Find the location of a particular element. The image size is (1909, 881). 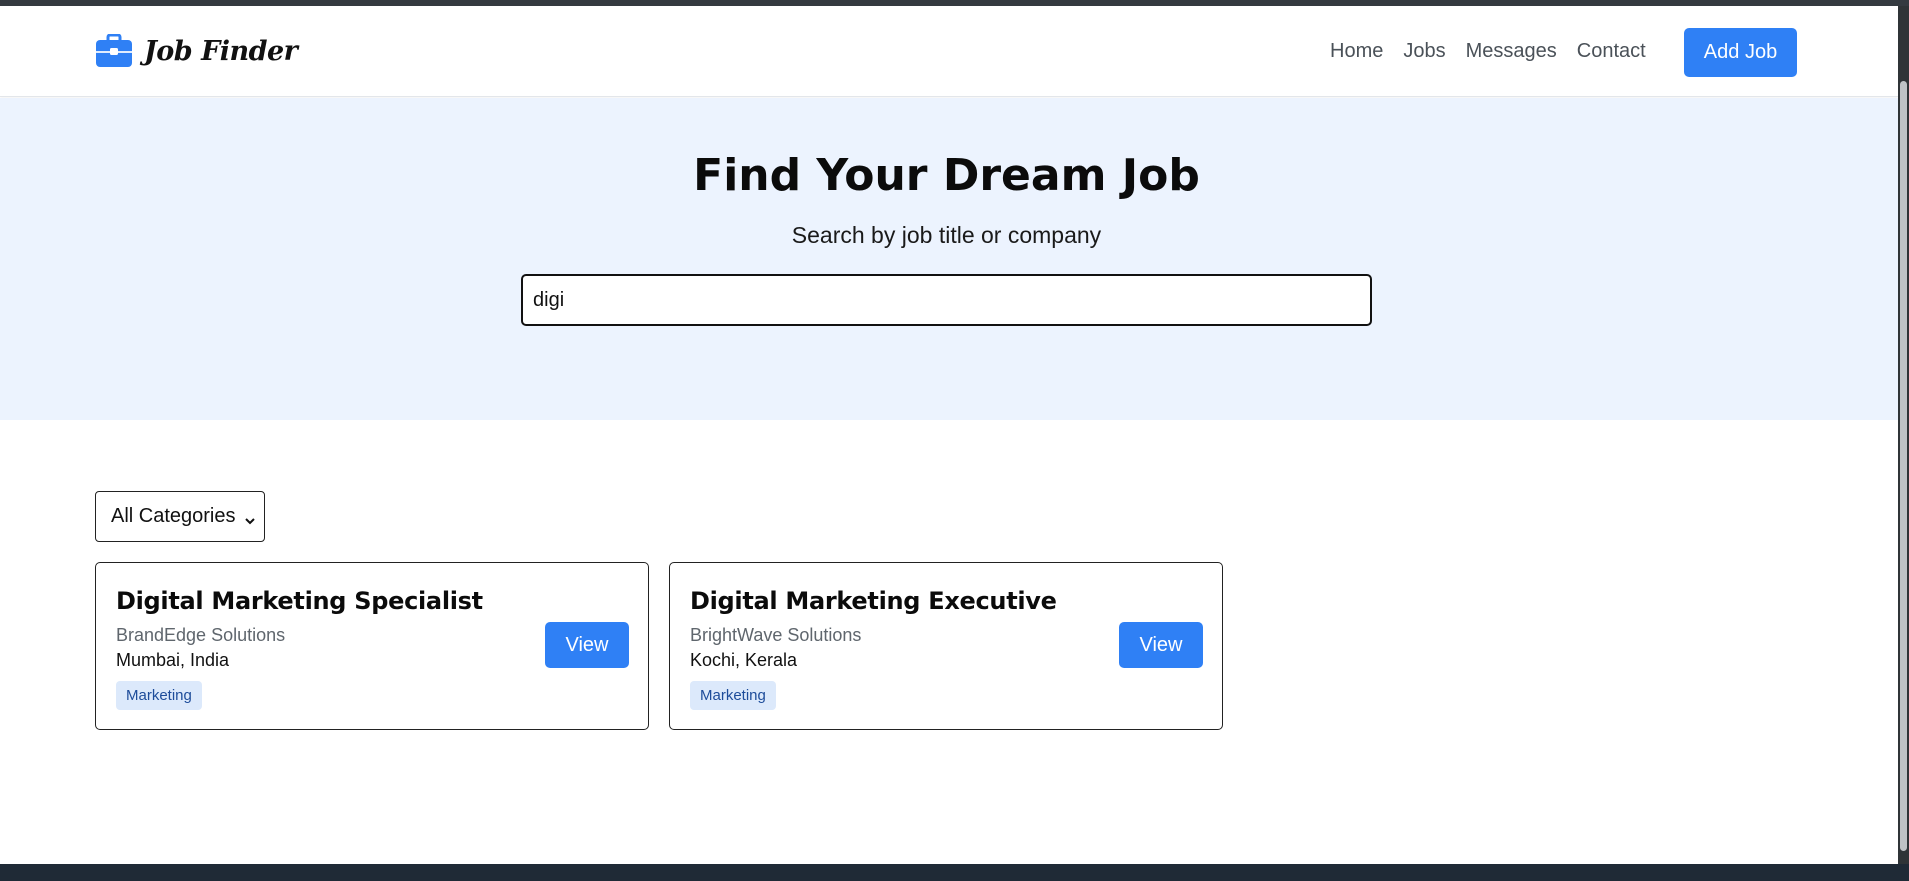

job-location: Kochi, Kerala is located at coordinates (744, 660).